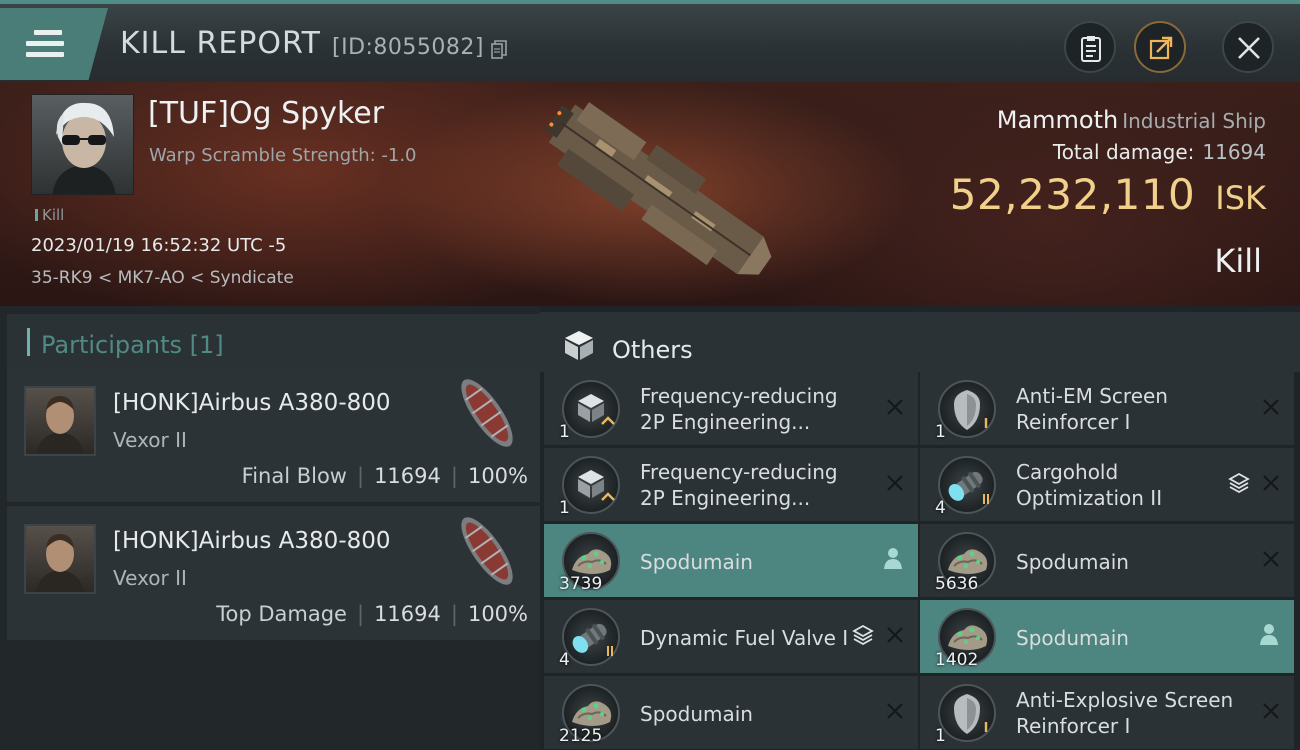 The height and width of the screenshot is (750, 1300). I want to click on cube-icon, so click(579, 345).